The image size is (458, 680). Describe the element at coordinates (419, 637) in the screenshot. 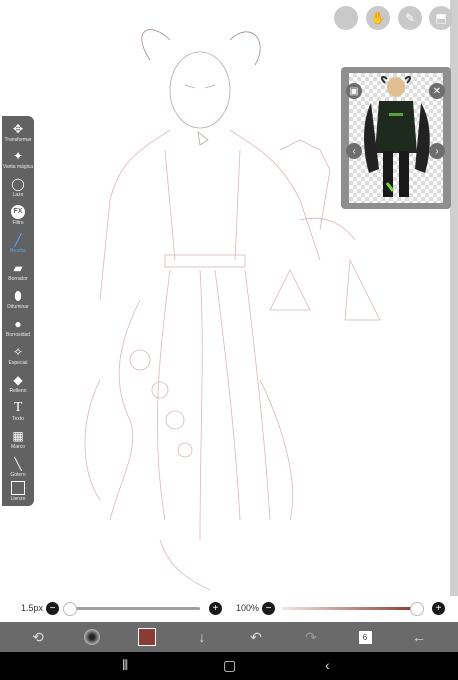

I see `back-arrow-icon: ←` at that location.